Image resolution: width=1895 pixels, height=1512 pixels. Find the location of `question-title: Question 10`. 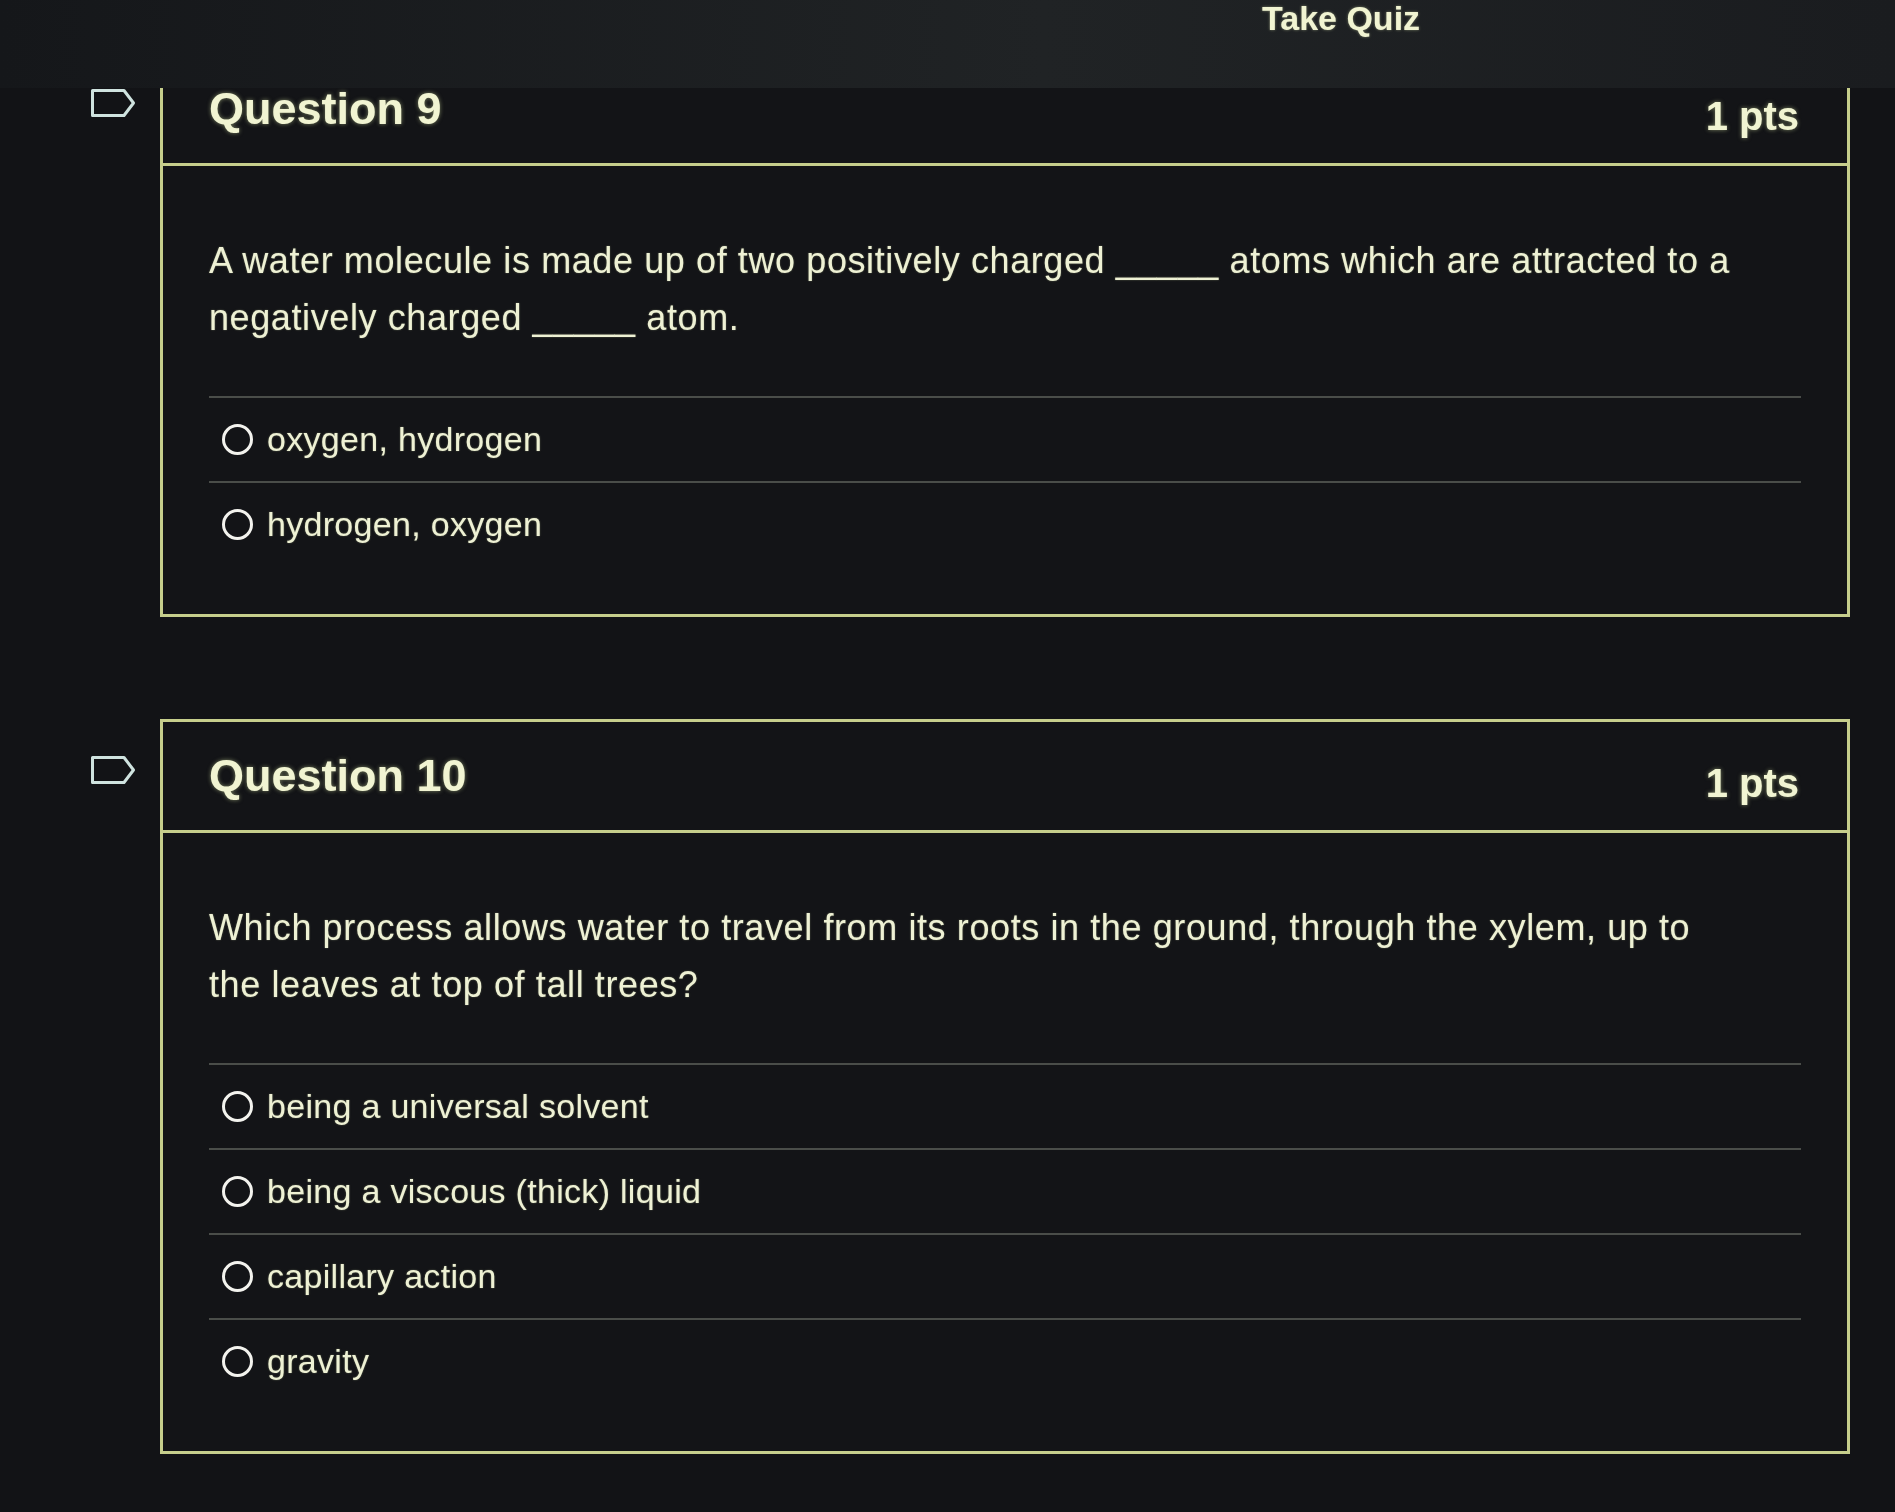

question-title: Question 10 is located at coordinates (338, 776).